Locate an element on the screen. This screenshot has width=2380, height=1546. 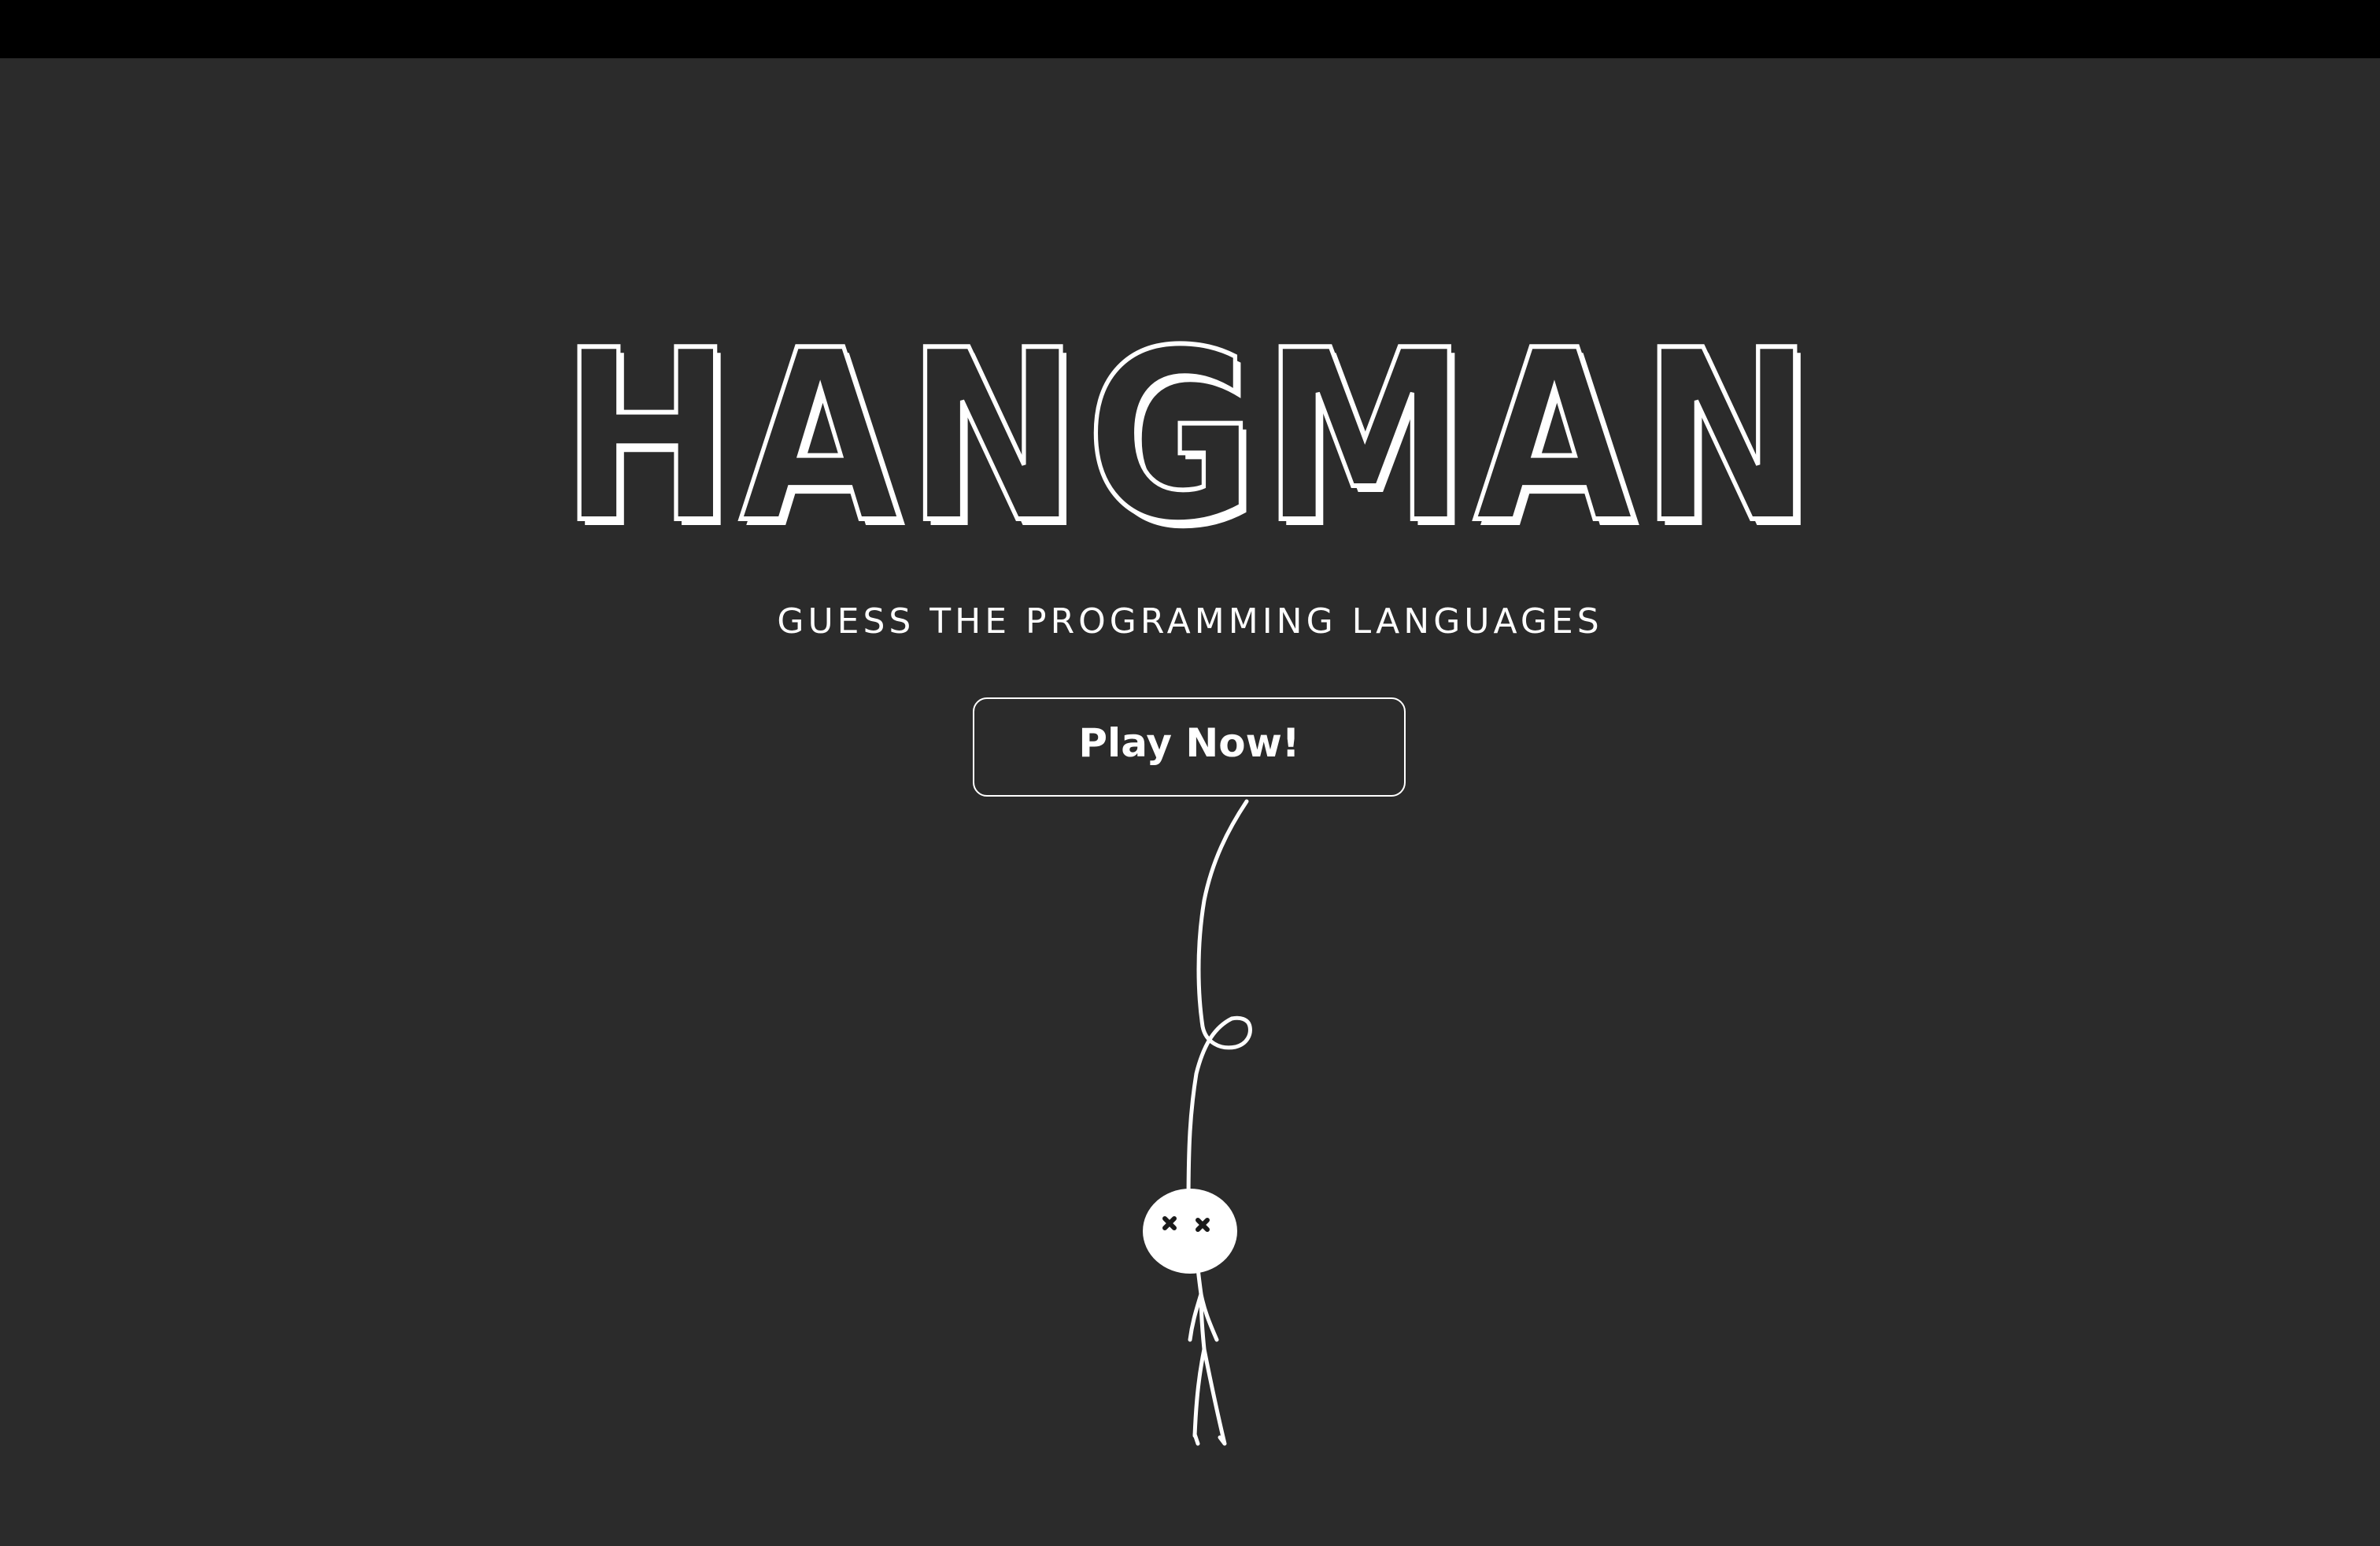
stickman-head is located at coordinates (1190, 1231).